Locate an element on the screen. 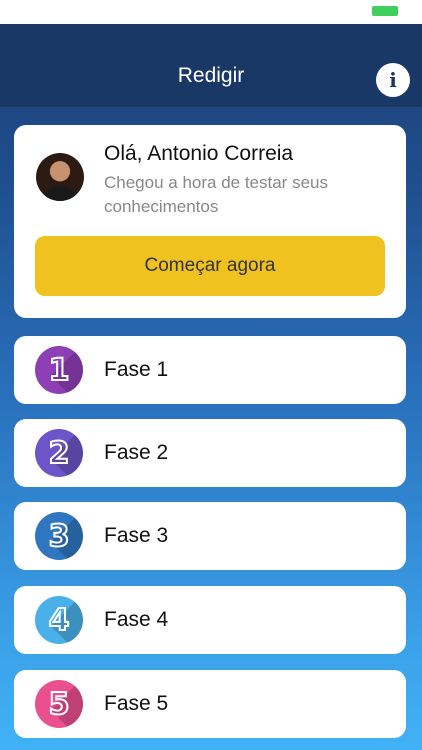 The height and width of the screenshot is (750, 422). number-three-icon: 3 is located at coordinates (59, 536).